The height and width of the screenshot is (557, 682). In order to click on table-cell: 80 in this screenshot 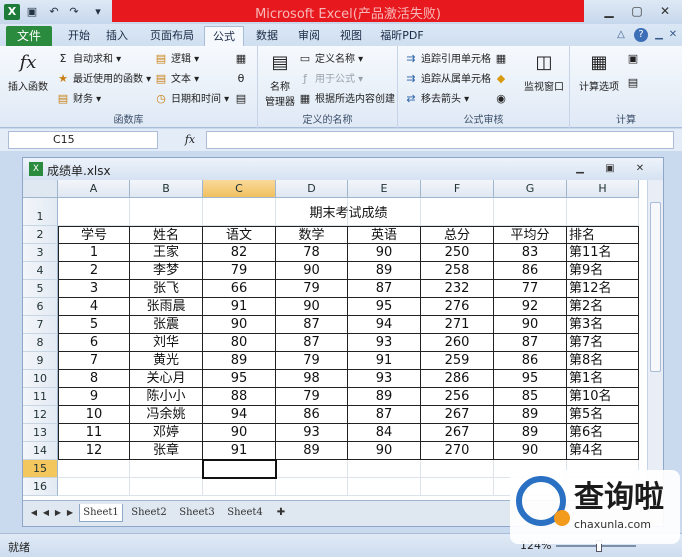, I will do `click(239, 343)`.